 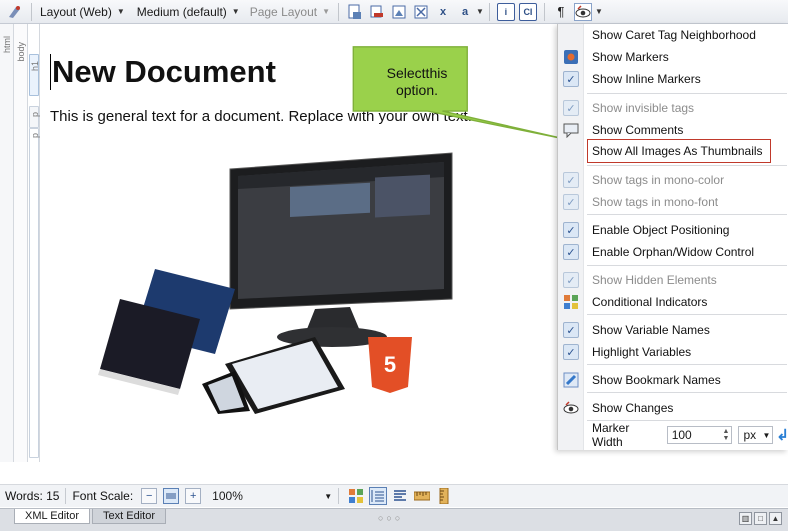 I want to click on menu-item-highlight-variables: ✓ Highlight Variables, so click(x=673, y=352).